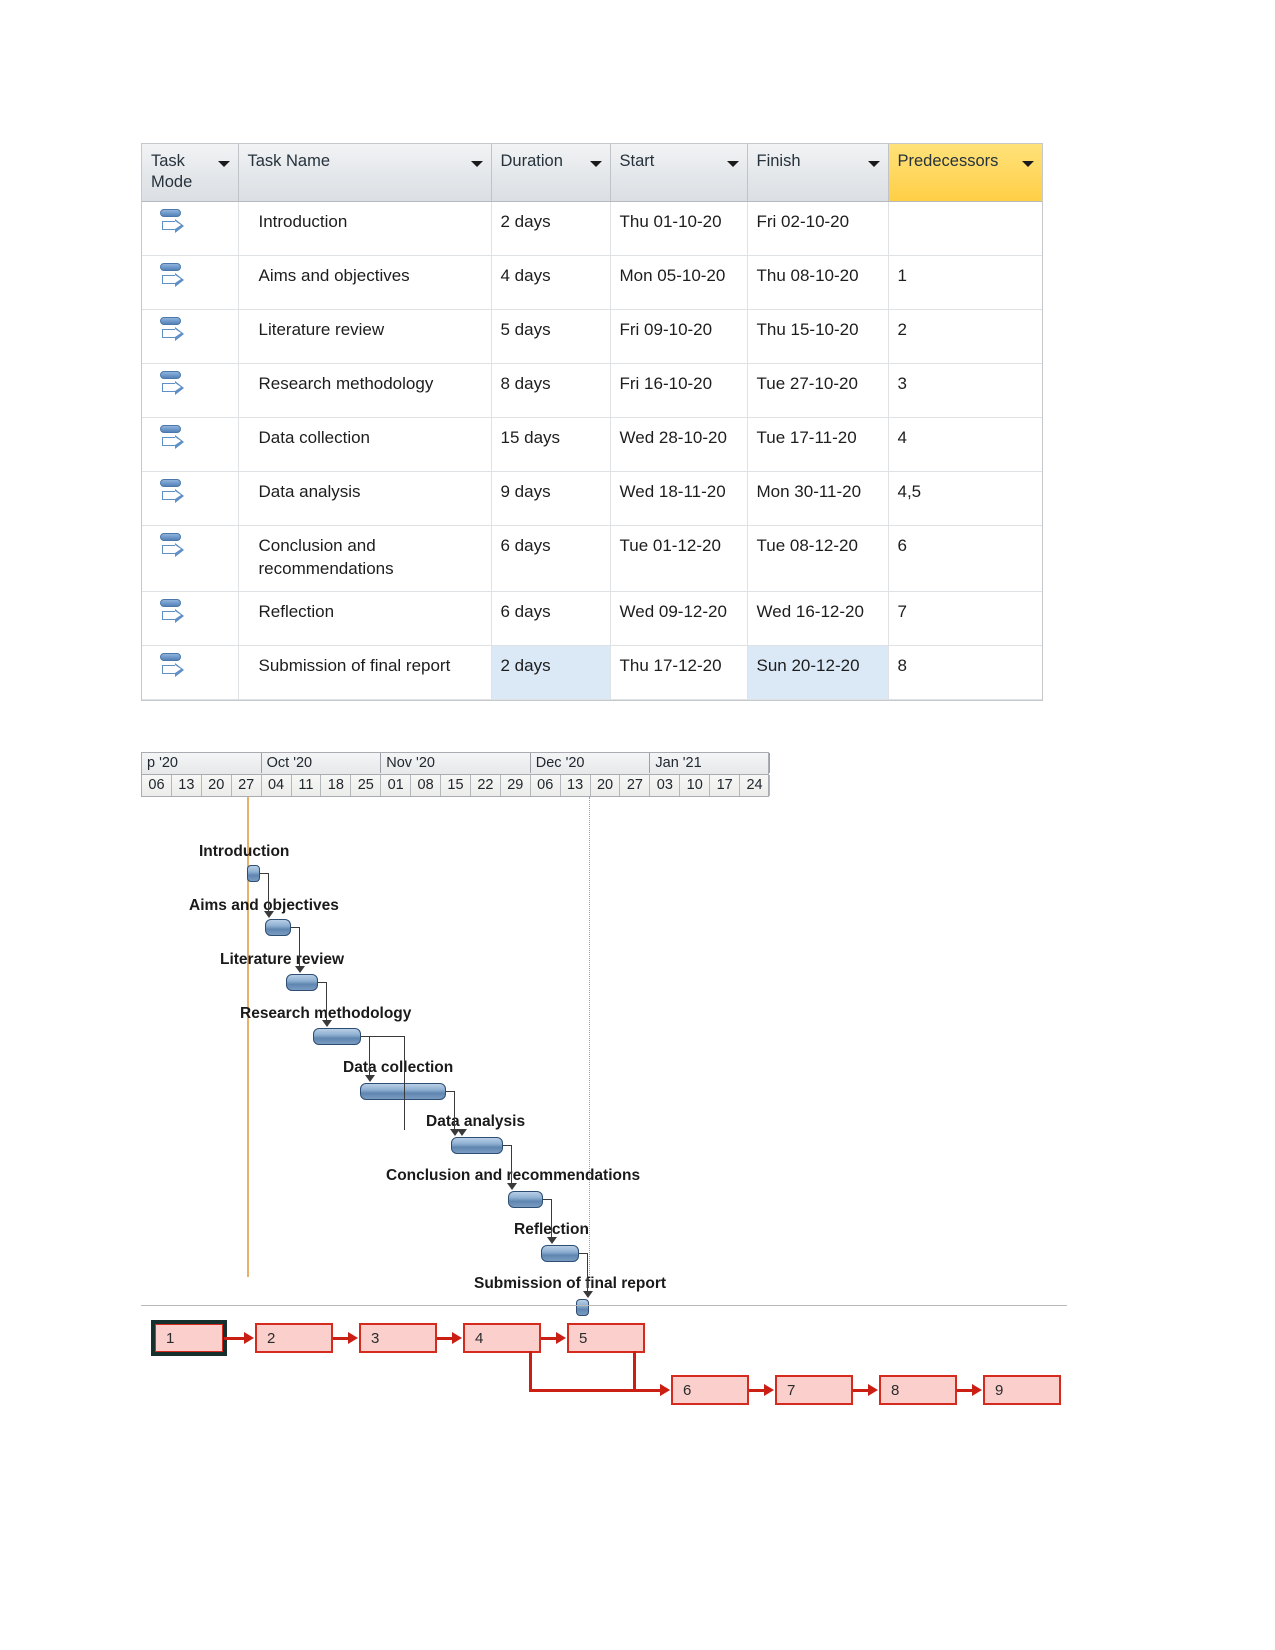  Describe the element at coordinates (365, 499) in the screenshot. I see `task-name-cell: Data analysis` at that location.